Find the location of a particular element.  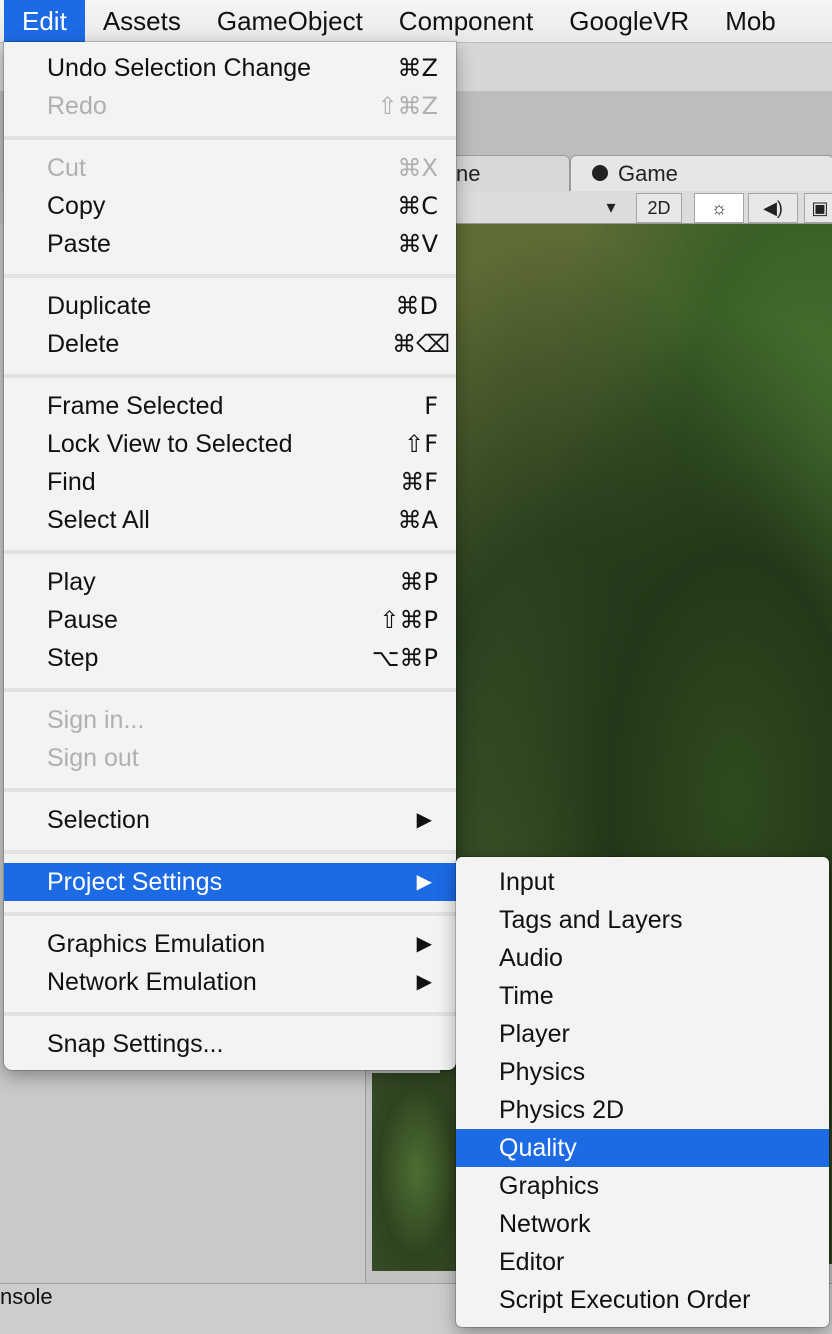

menu-item-label: Pause is located at coordinates (82, 620).